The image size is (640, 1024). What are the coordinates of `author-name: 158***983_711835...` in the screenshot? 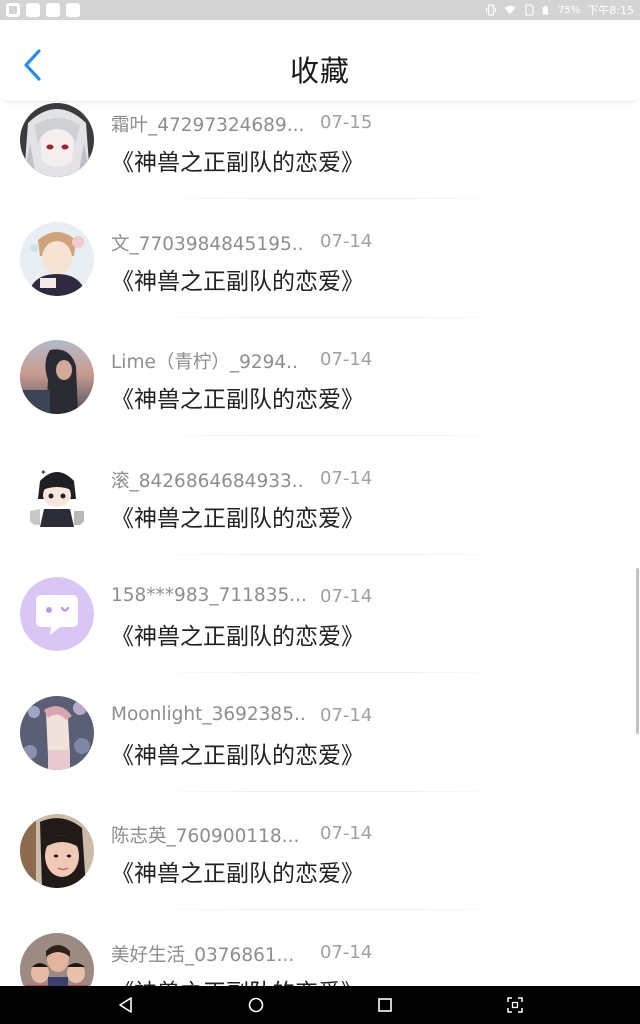 It's located at (209, 595).